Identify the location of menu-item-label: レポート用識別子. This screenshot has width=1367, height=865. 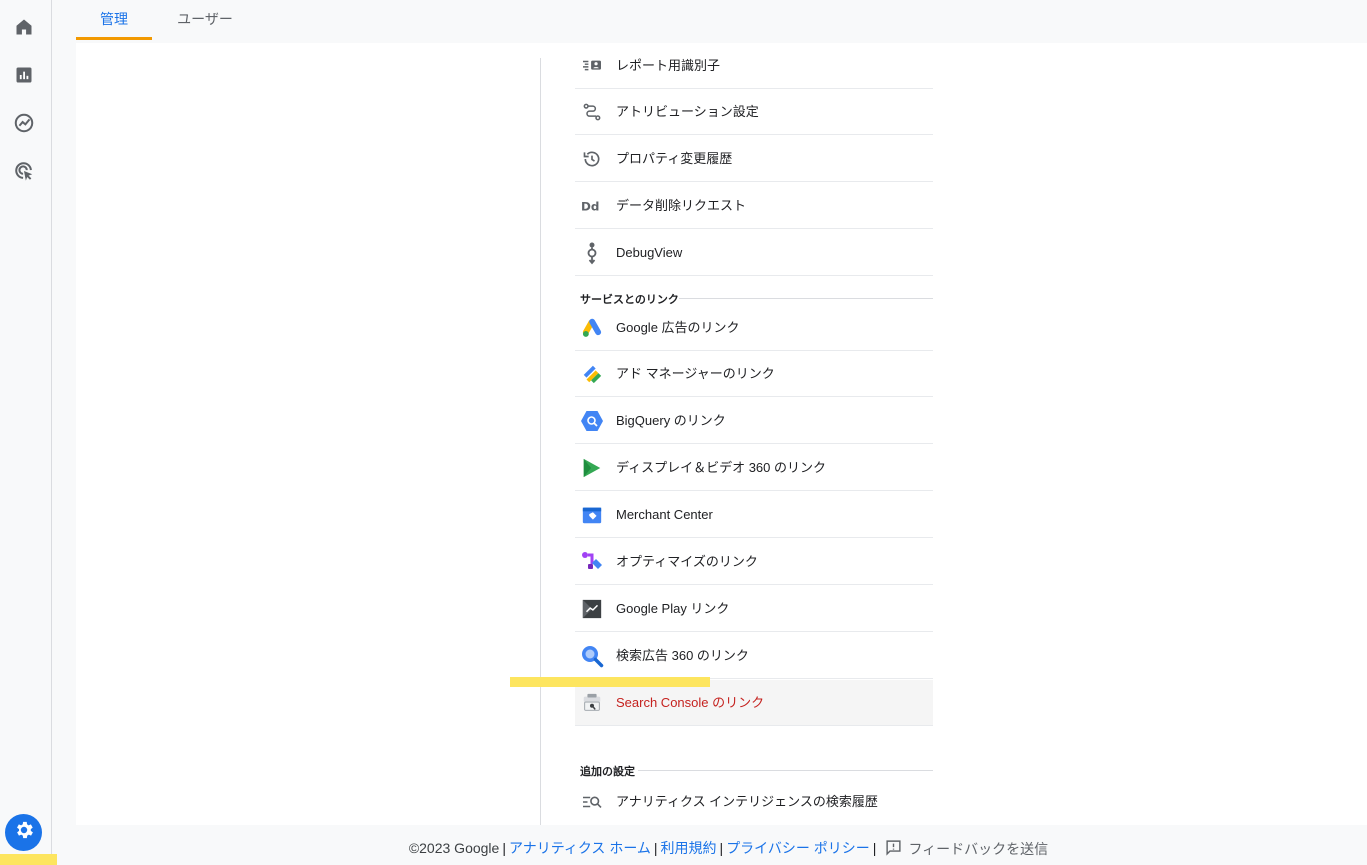
(668, 65).